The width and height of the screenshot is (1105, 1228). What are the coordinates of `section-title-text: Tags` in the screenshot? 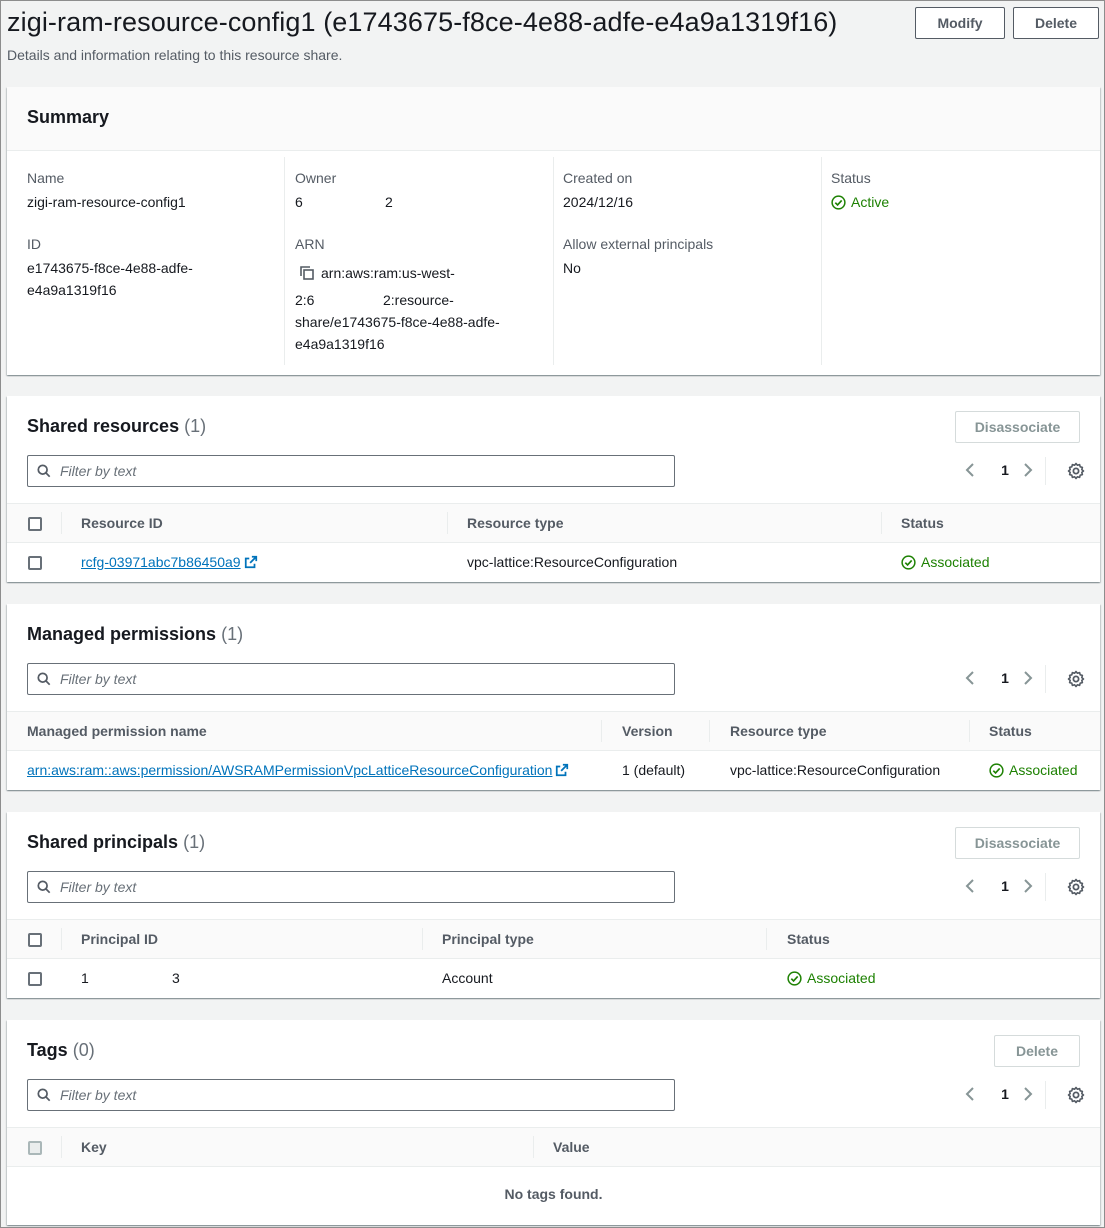 It's located at (47, 1050).